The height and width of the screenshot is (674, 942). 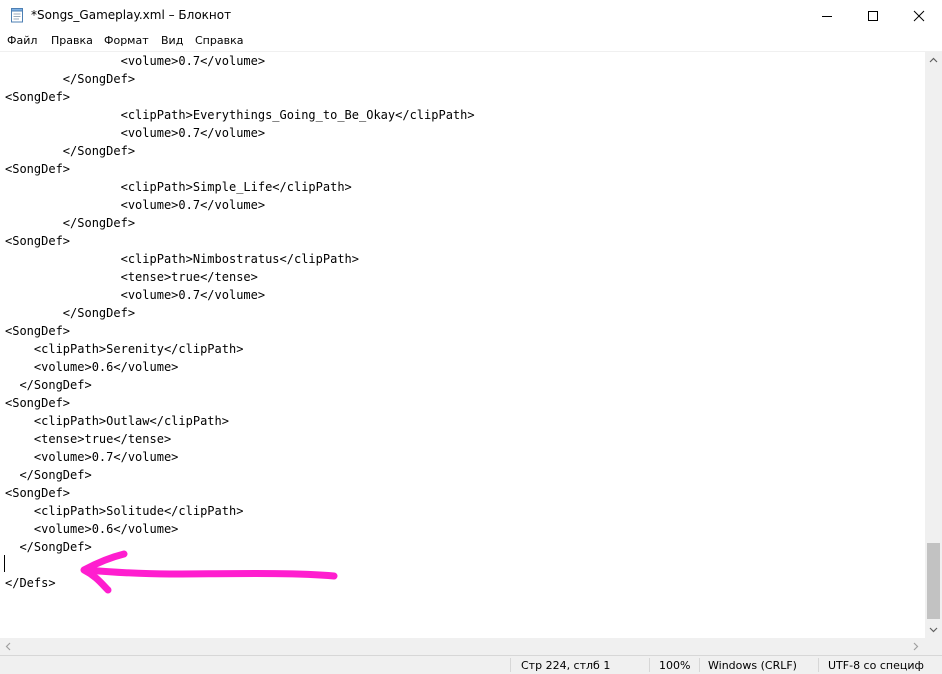 What do you see at coordinates (126, 40) in the screenshot?
I see `menu-format: Формат` at bounding box center [126, 40].